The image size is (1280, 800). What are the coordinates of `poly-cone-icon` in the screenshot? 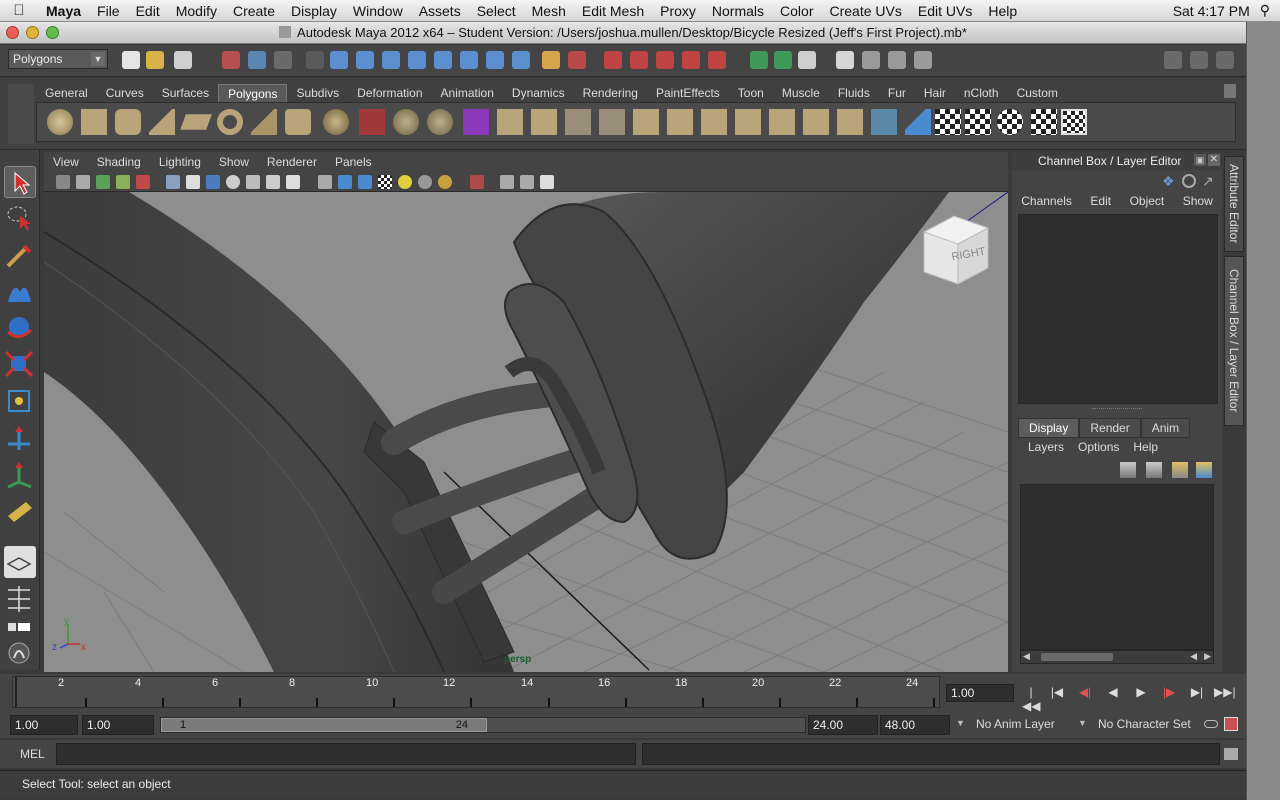 It's located at (162, 122).